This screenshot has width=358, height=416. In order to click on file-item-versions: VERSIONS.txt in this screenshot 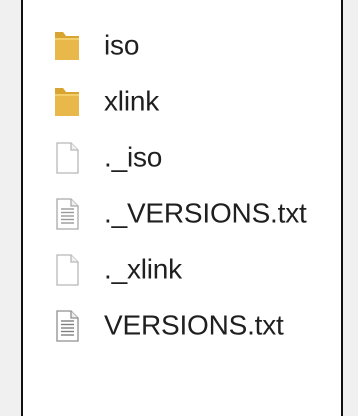, I will do `click(182, 326)`.